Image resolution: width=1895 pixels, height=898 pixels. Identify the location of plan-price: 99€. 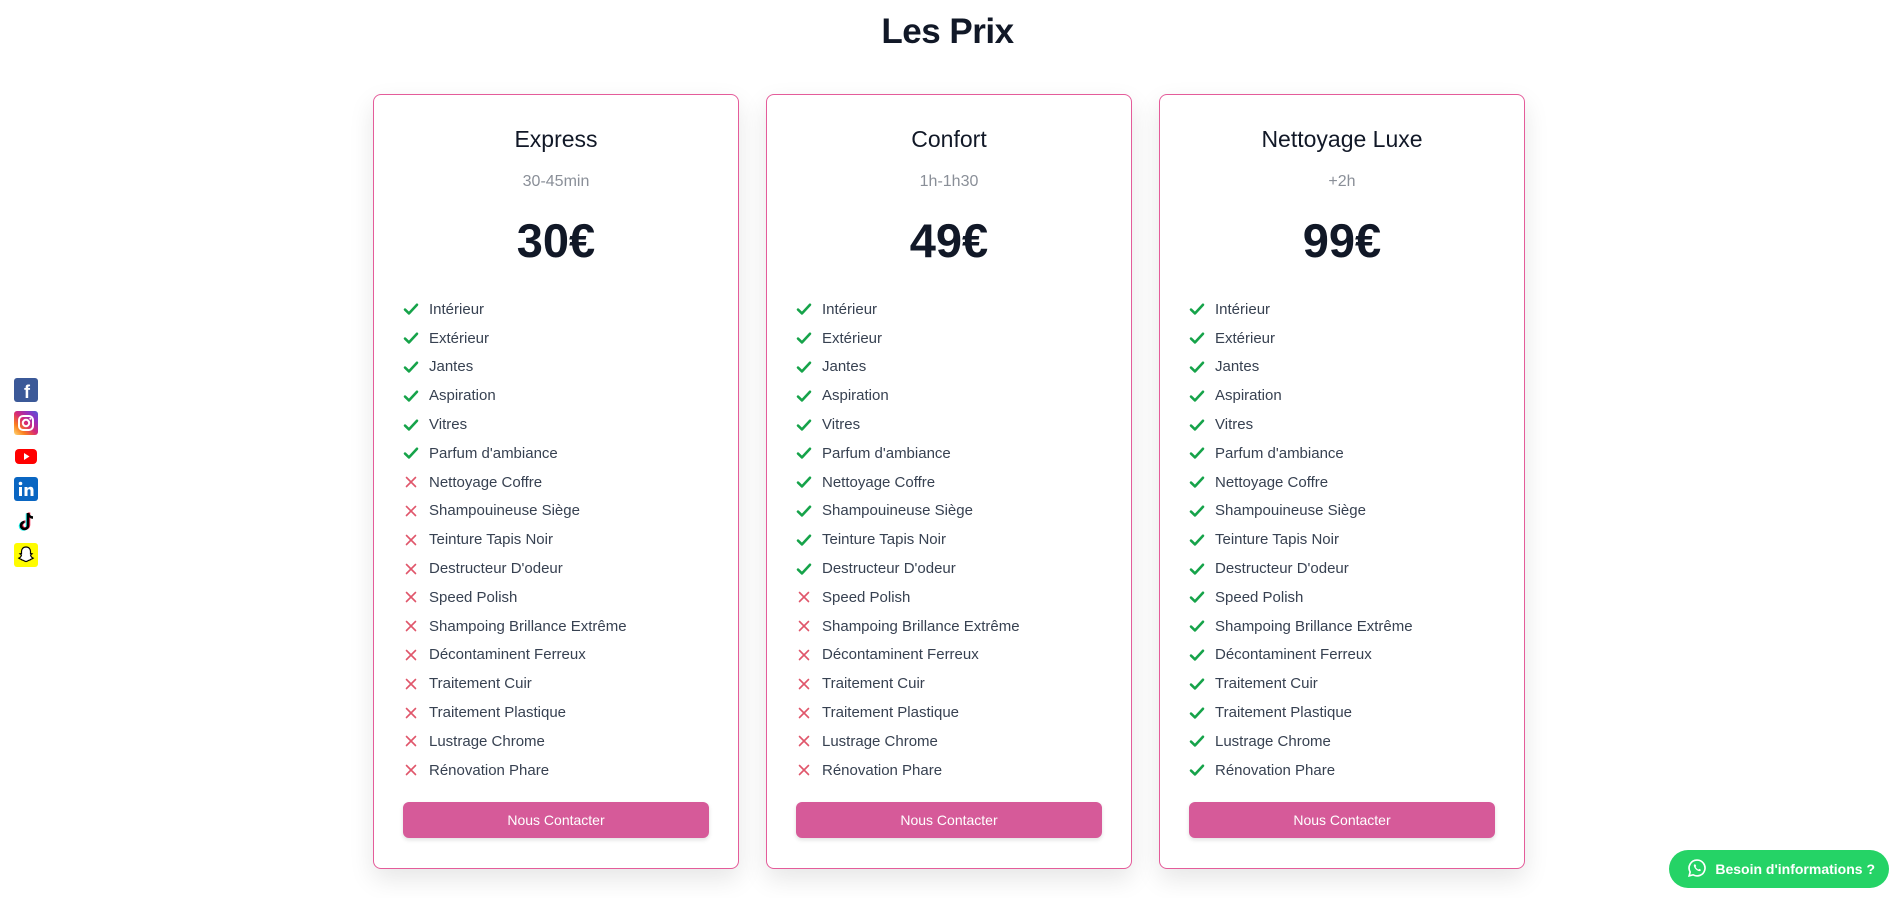
(1342, 240).